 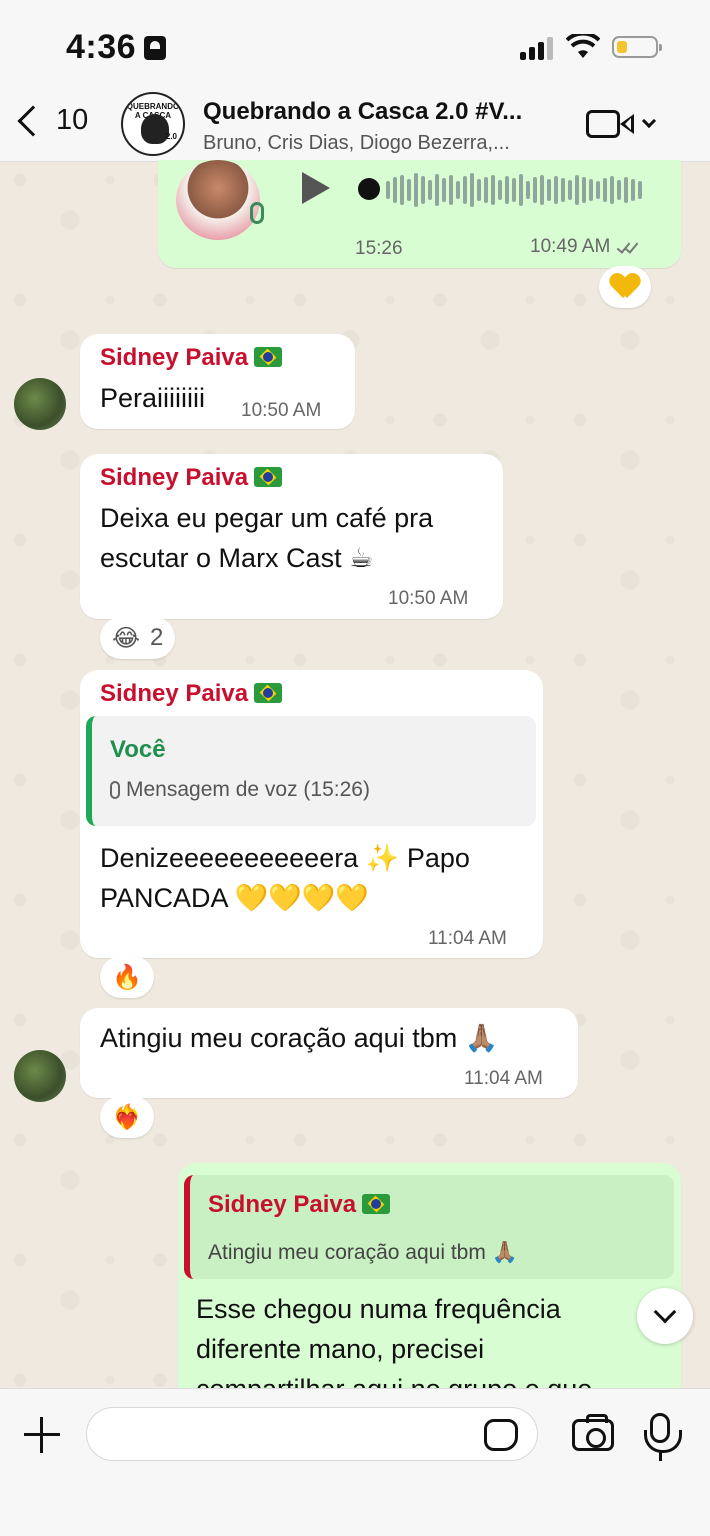 I want to click on message-text: Atingiu meu coração aqui tbm 🙏🏽, so click(x=299, y=1038).